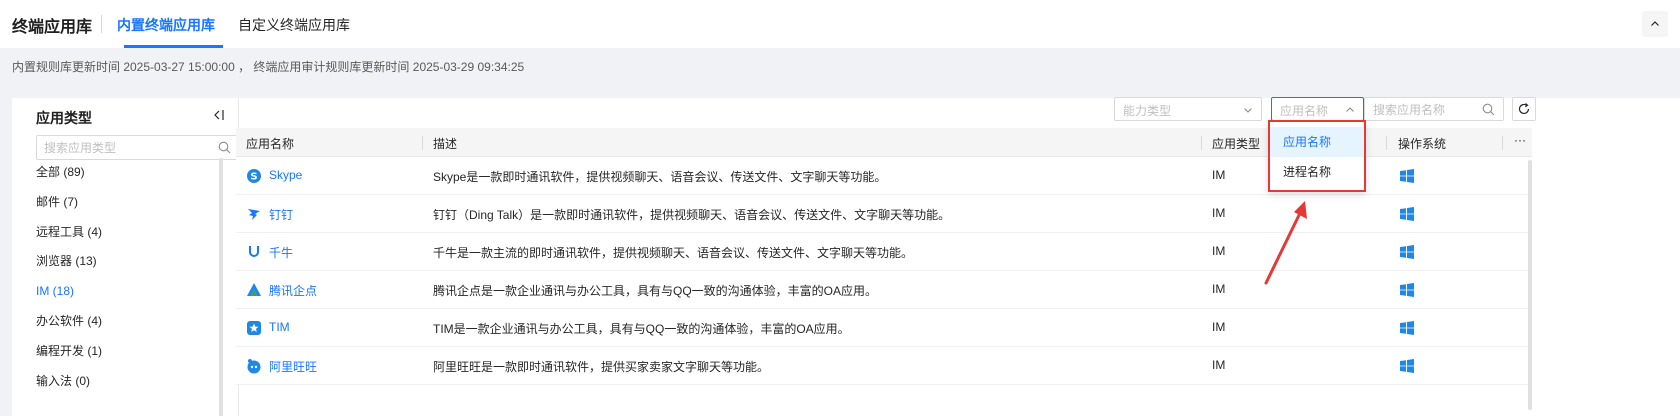 The width and height of the screenshot is (1680, 416). I want to click on chevron-down-icon, so click(1248, 110).